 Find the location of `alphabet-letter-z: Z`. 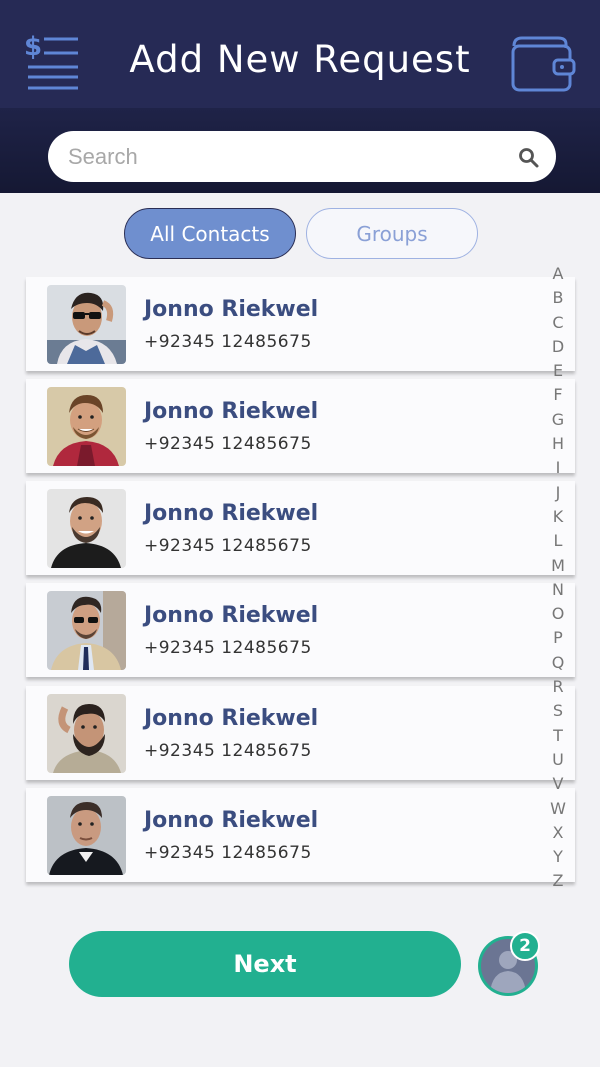

alphabet-letter-z: Z is located at coordinates (558, 881).